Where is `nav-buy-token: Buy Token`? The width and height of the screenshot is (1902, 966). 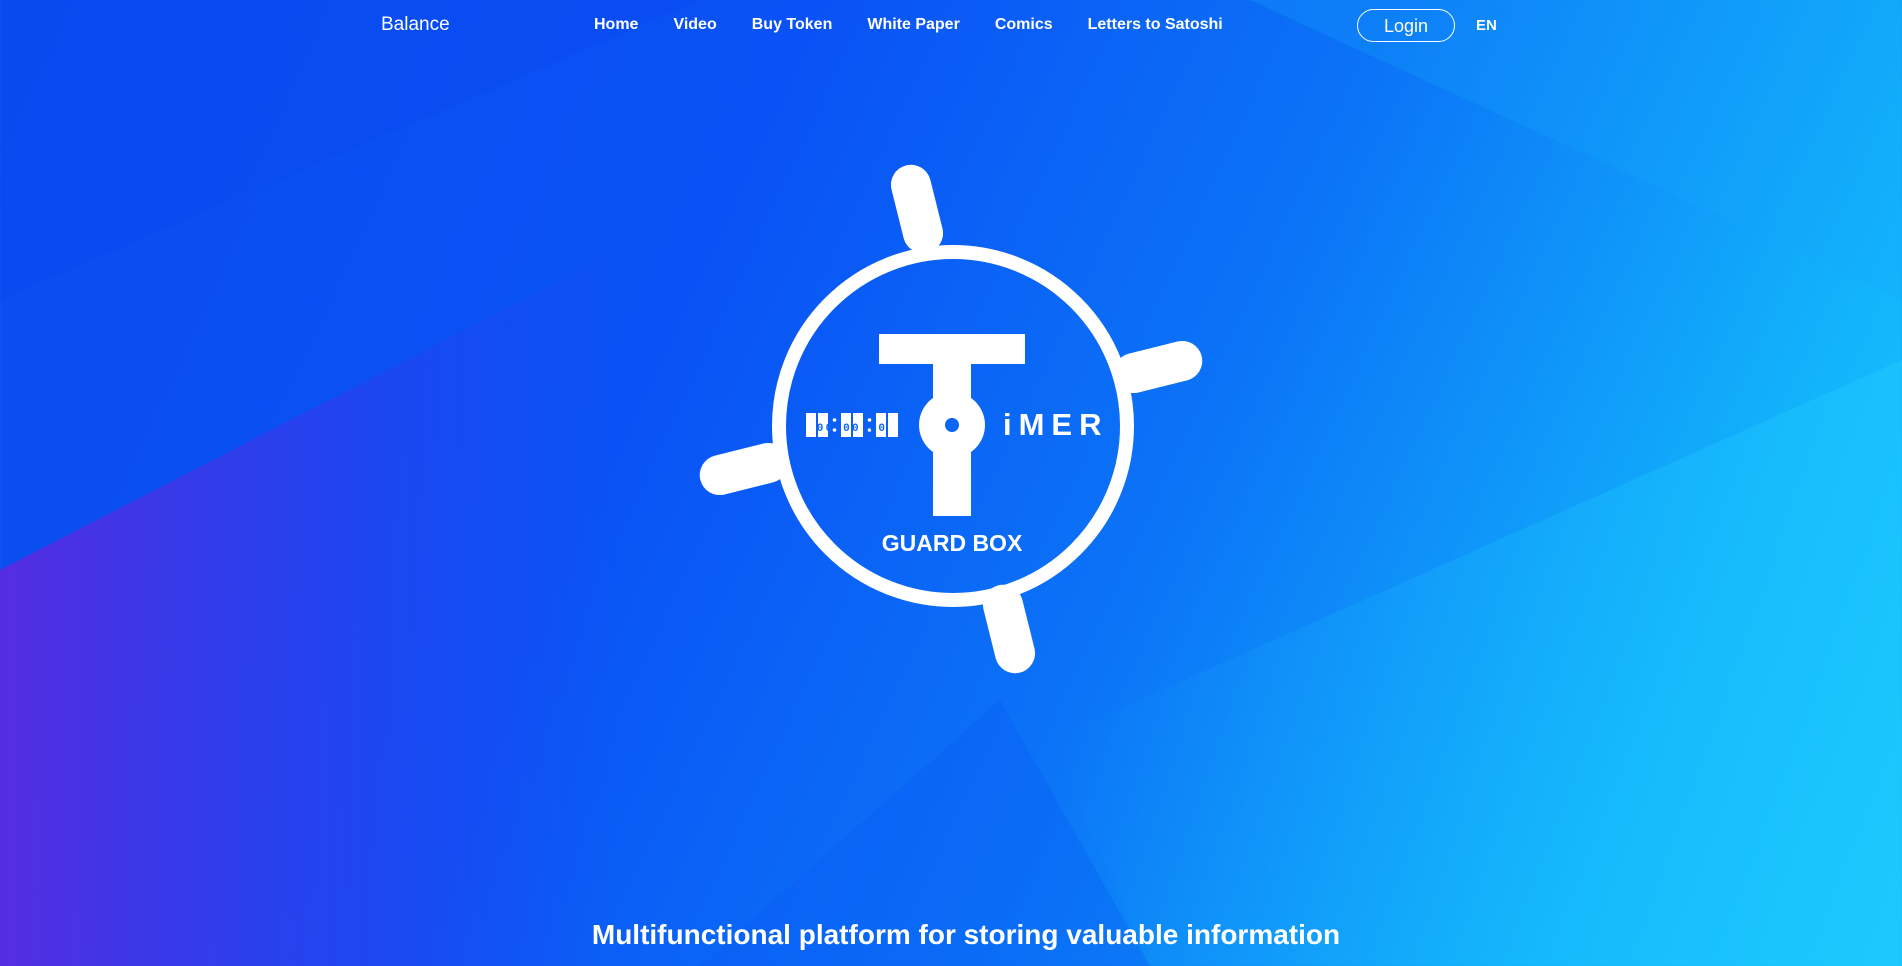 nav-buy-token: Buy Token is located at coordinates (792, 25).